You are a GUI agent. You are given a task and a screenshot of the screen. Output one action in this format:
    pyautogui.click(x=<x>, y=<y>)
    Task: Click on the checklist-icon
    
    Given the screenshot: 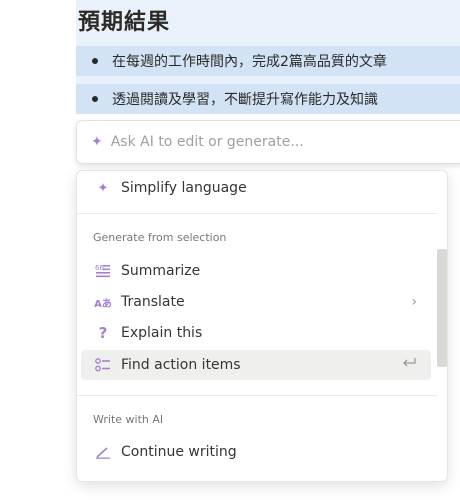 What is the action you would take?
    pyautogui.click(x=103, y=365)
    